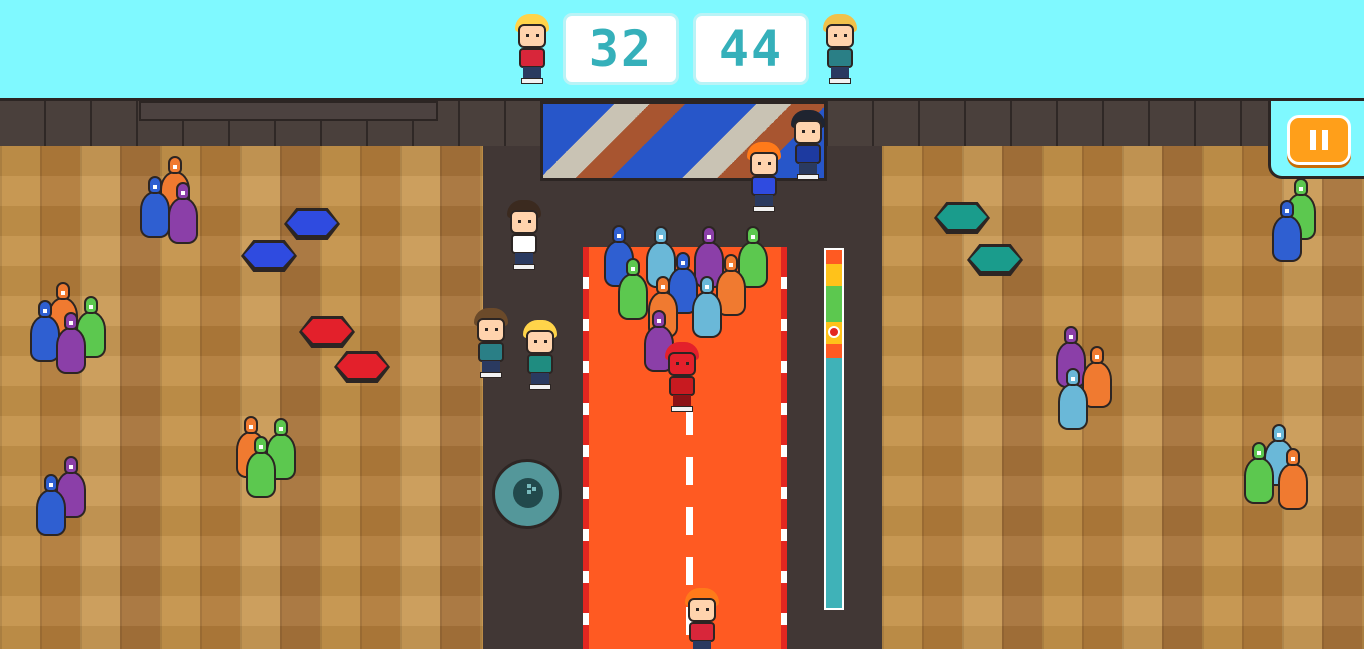  I want to click on player-score: 32, so click(621, 49).